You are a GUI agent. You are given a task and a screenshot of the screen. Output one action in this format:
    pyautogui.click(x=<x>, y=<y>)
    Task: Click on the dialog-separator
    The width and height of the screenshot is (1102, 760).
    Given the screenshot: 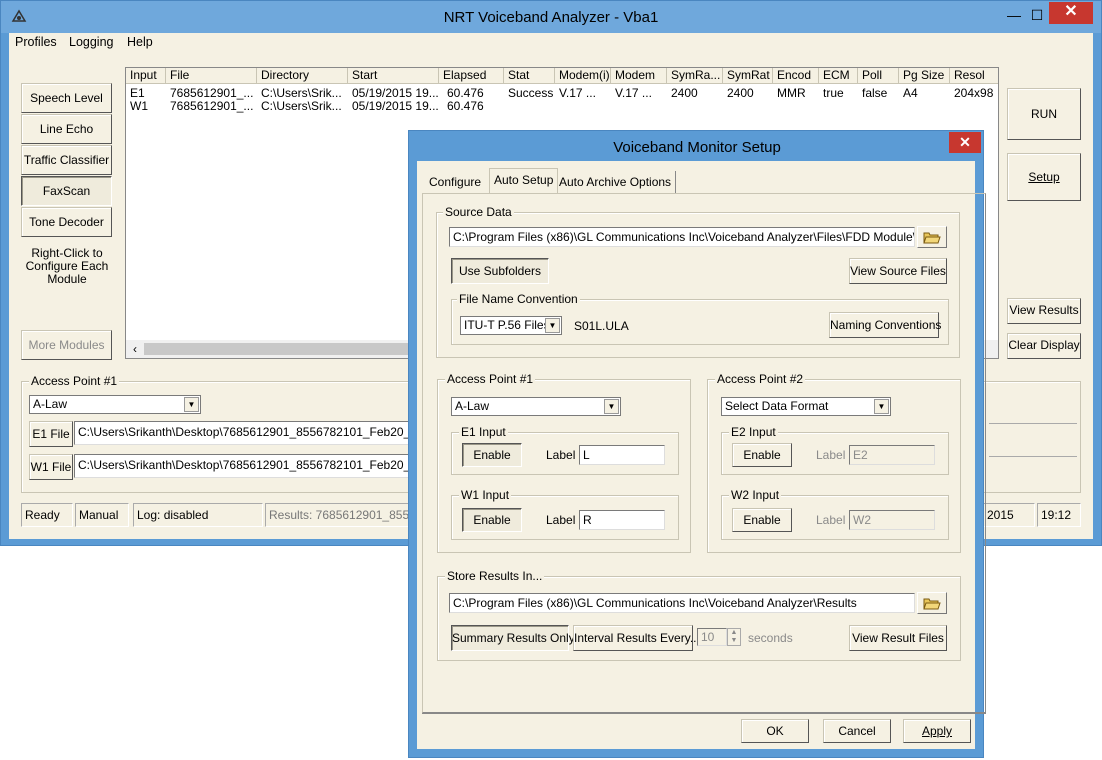 What is the action you would take?
    pyautogui.click(x=704, y=713)
    